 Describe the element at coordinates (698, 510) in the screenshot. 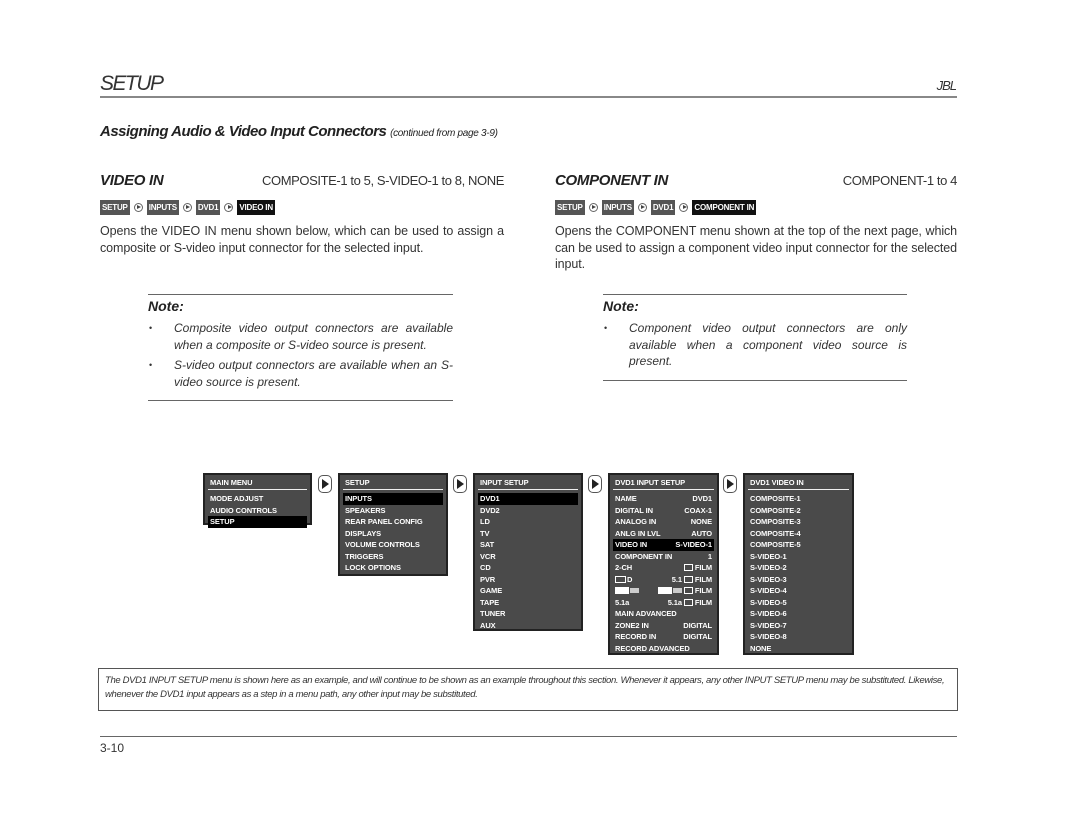

I see `item-value: COAX-1` at that location.